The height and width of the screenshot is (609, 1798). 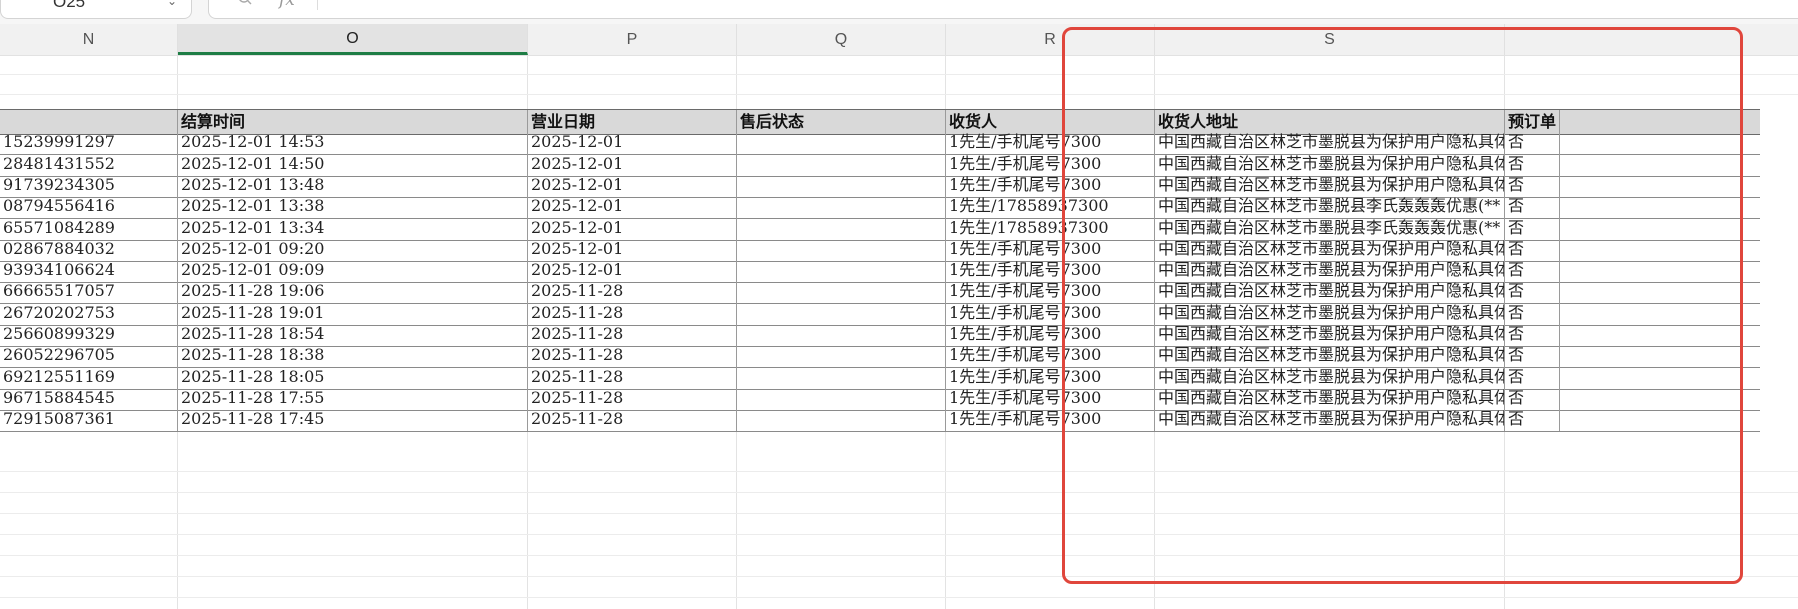 What do you see at coordinates (353, 39) in the screenshot?
I see `column-header-o: O` at bounding box center [353, 39].